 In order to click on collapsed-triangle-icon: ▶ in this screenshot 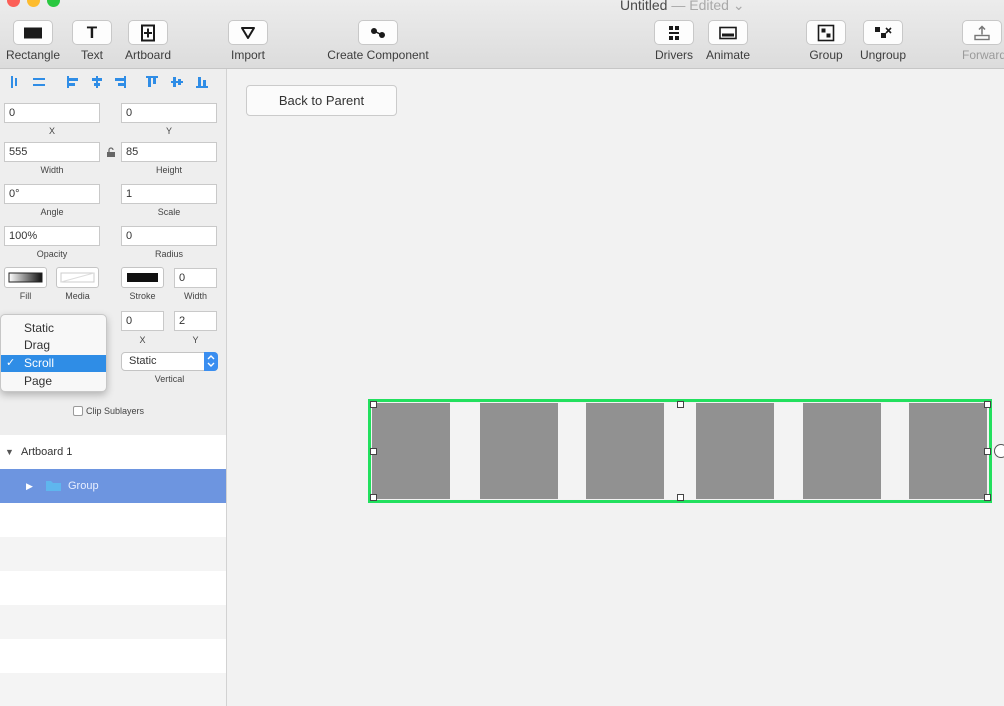, I will do `click(29, 486)`.